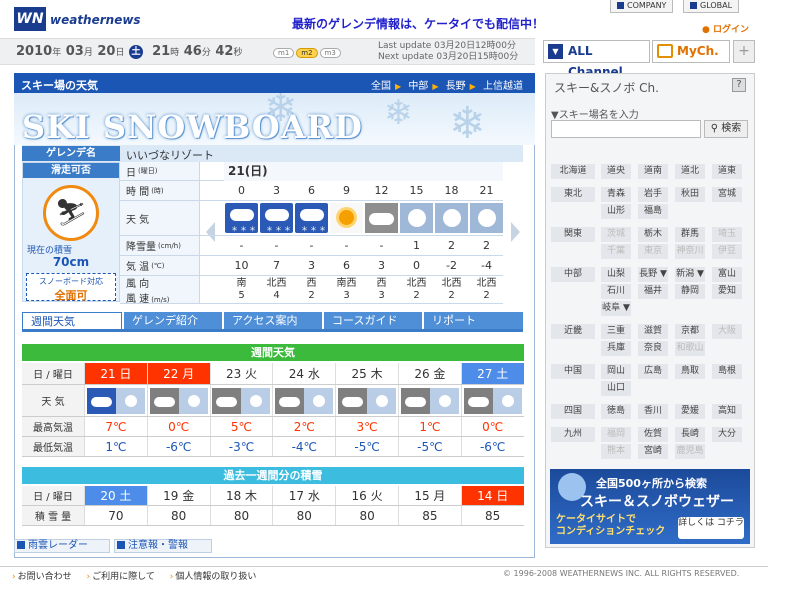  Describe the element at coordinates (72, 320) in the screenshot. I see `tab-weekly: 週間天気` at that location.